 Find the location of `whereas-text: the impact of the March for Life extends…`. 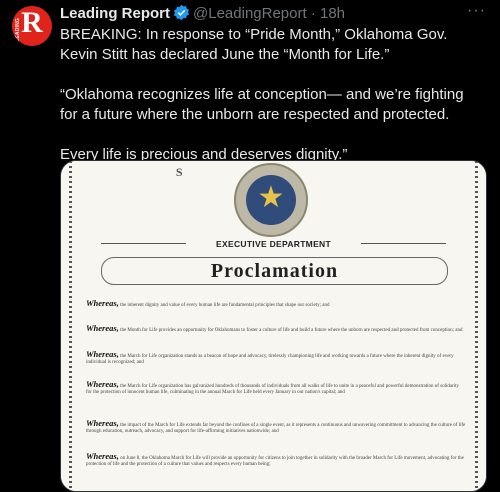

whereas-text: the impact of the March for Life extends… is located at coordinates (276, 429).